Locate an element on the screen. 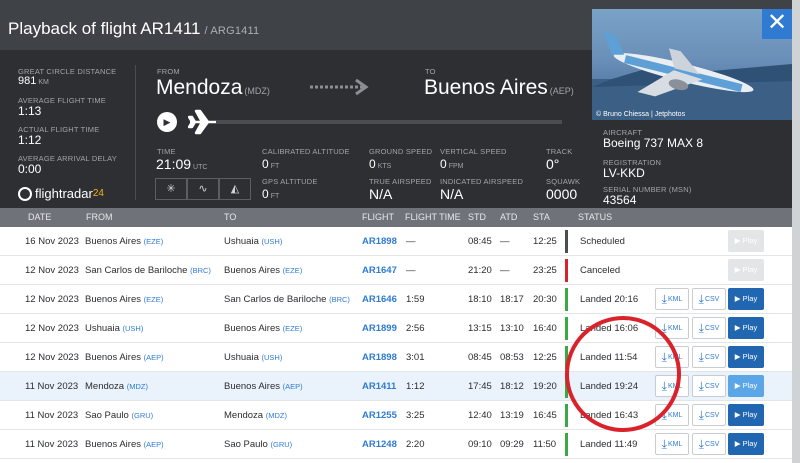 The height and width of the screenshot is (463, 800). aircraft-value: Boeing 737 MAX 8 is located at coordinates (653, 143).